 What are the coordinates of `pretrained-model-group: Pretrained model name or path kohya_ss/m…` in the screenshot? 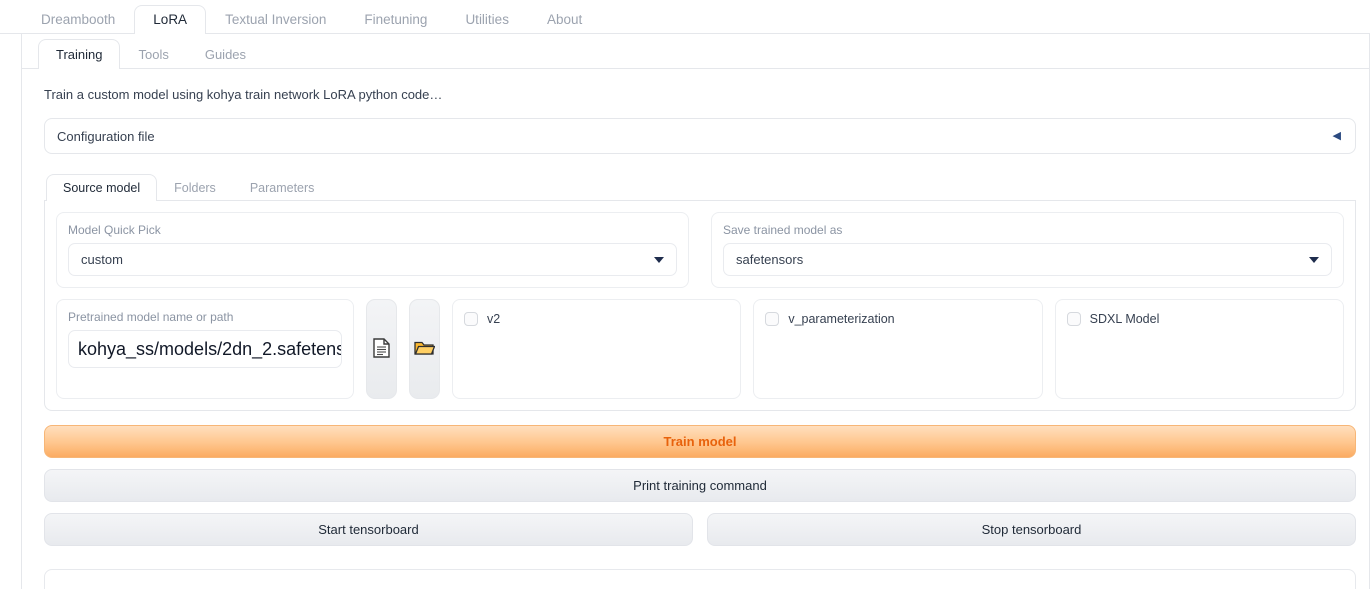 It's located at (205, 349).